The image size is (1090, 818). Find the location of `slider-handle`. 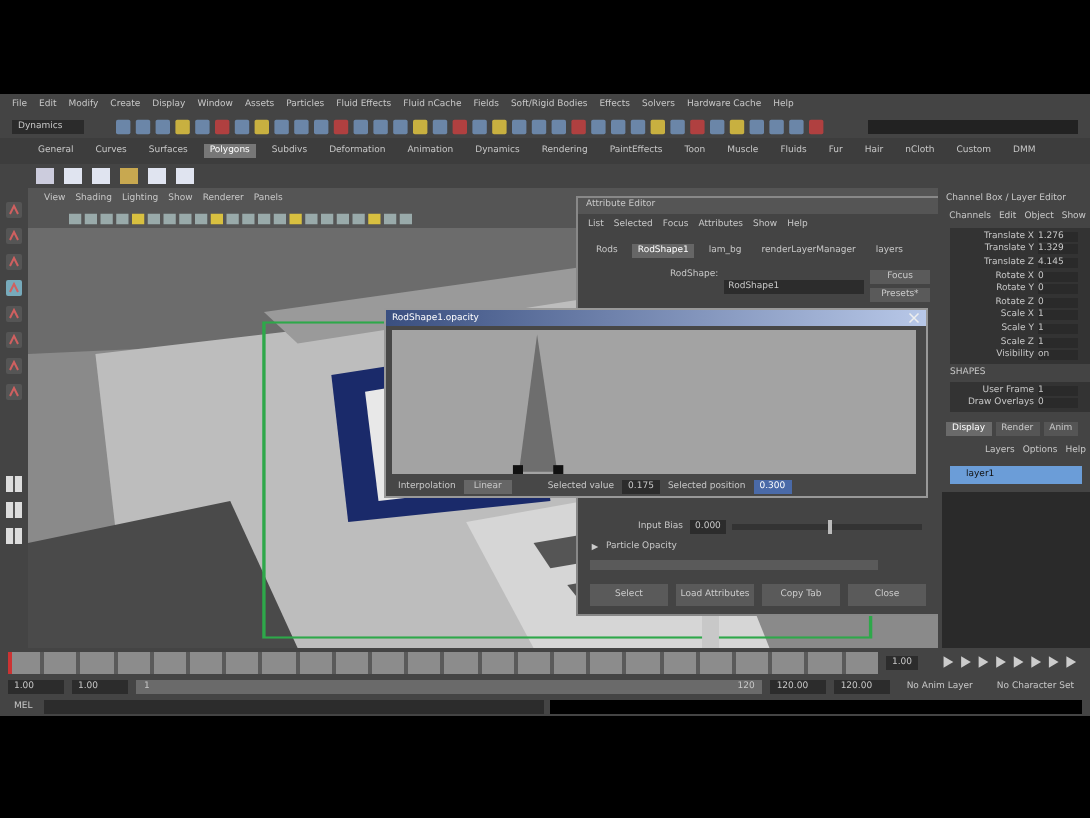

slider-handle is located at coordinates (829, 527).